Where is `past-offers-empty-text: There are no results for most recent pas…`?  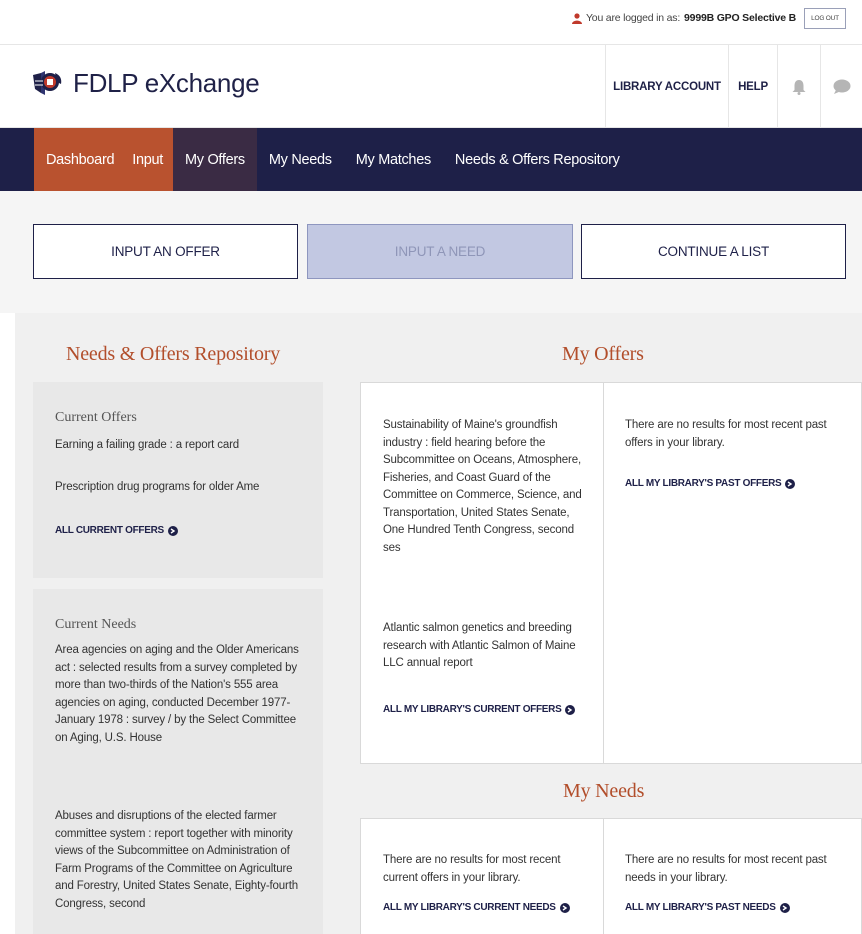
past-offers-empty-text: There are no results for most recent pas… is located at coordinates (726, 434).